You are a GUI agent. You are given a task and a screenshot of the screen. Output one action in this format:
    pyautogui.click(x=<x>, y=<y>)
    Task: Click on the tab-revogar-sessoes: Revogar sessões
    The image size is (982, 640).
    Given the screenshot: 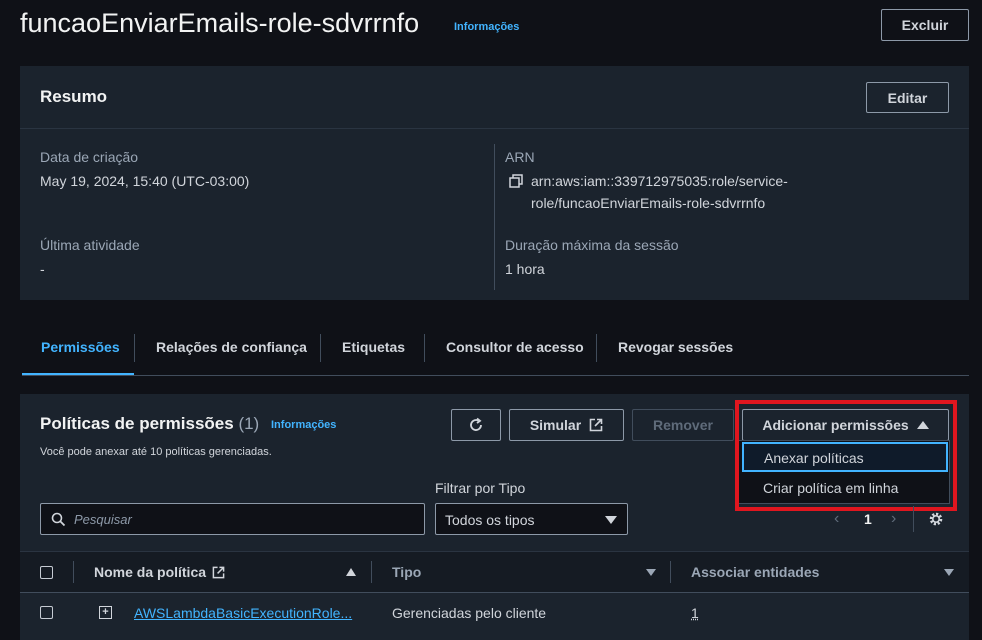 What is the action you would take?
    pyautogui.click(x=675, y=347)
    